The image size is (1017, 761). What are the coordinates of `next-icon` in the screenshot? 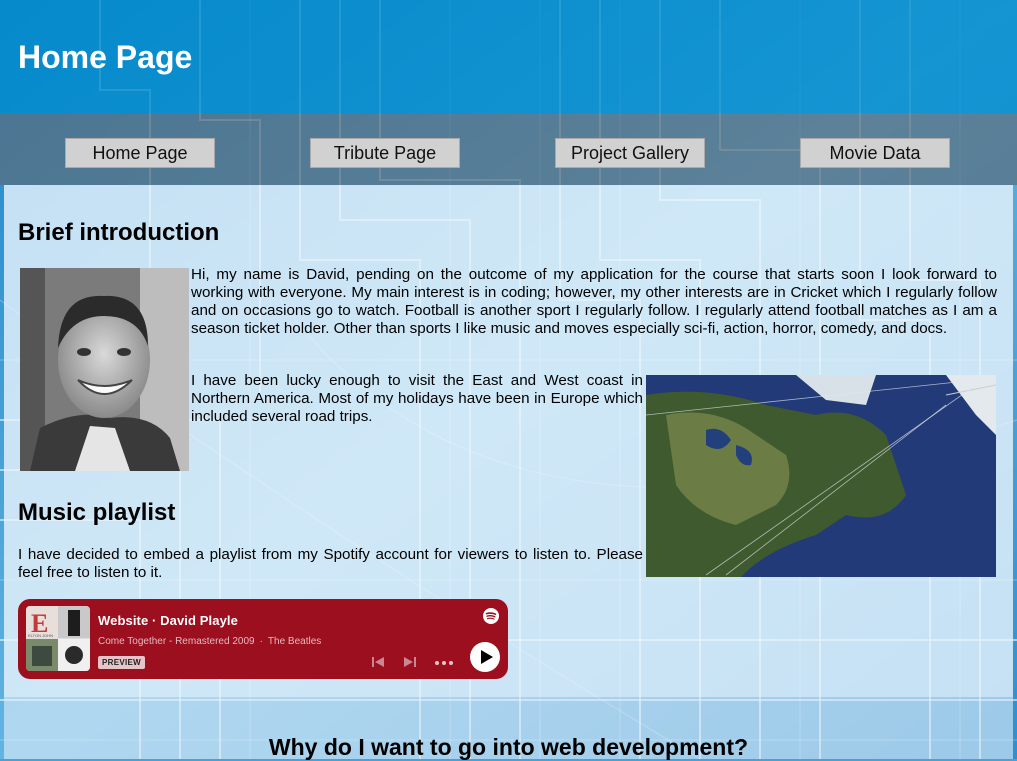 It's located at (410, 662).